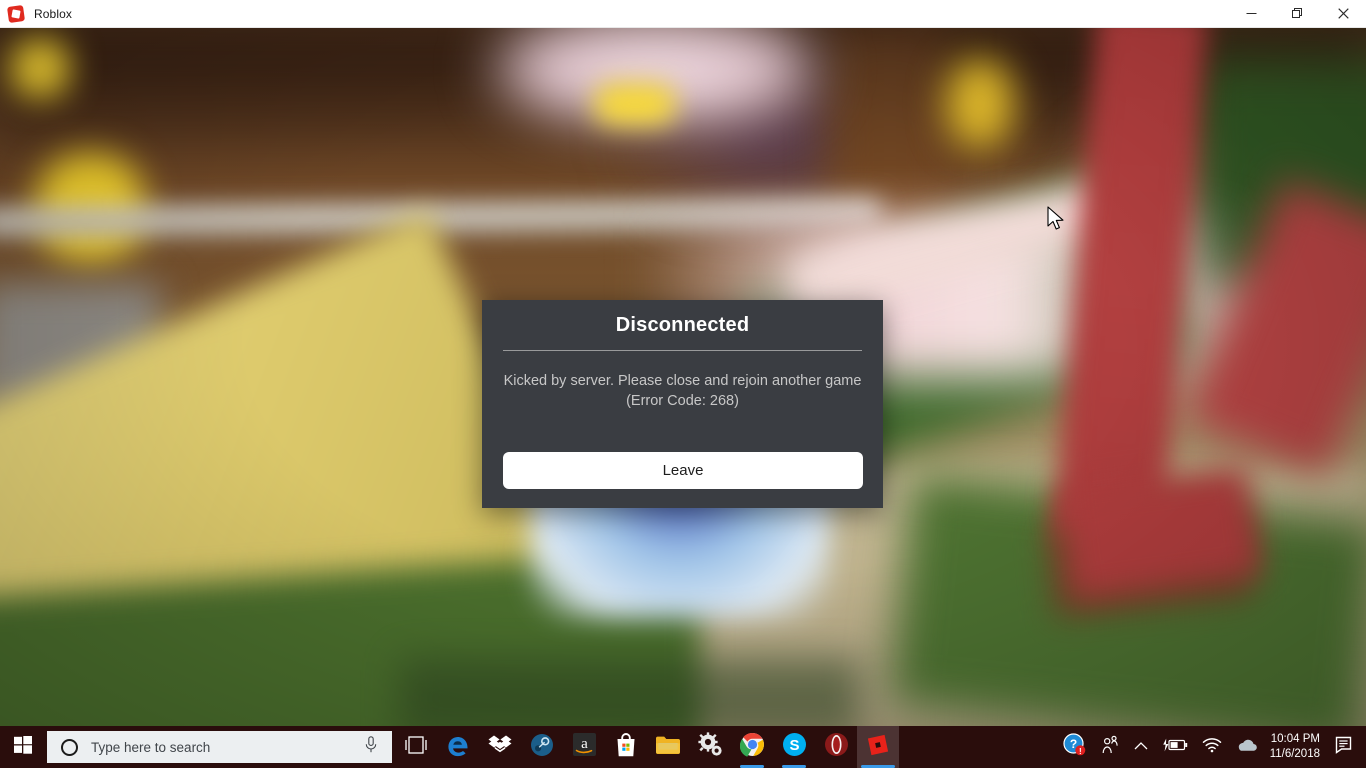  I want to click on opera-icon, so click(836, 747).